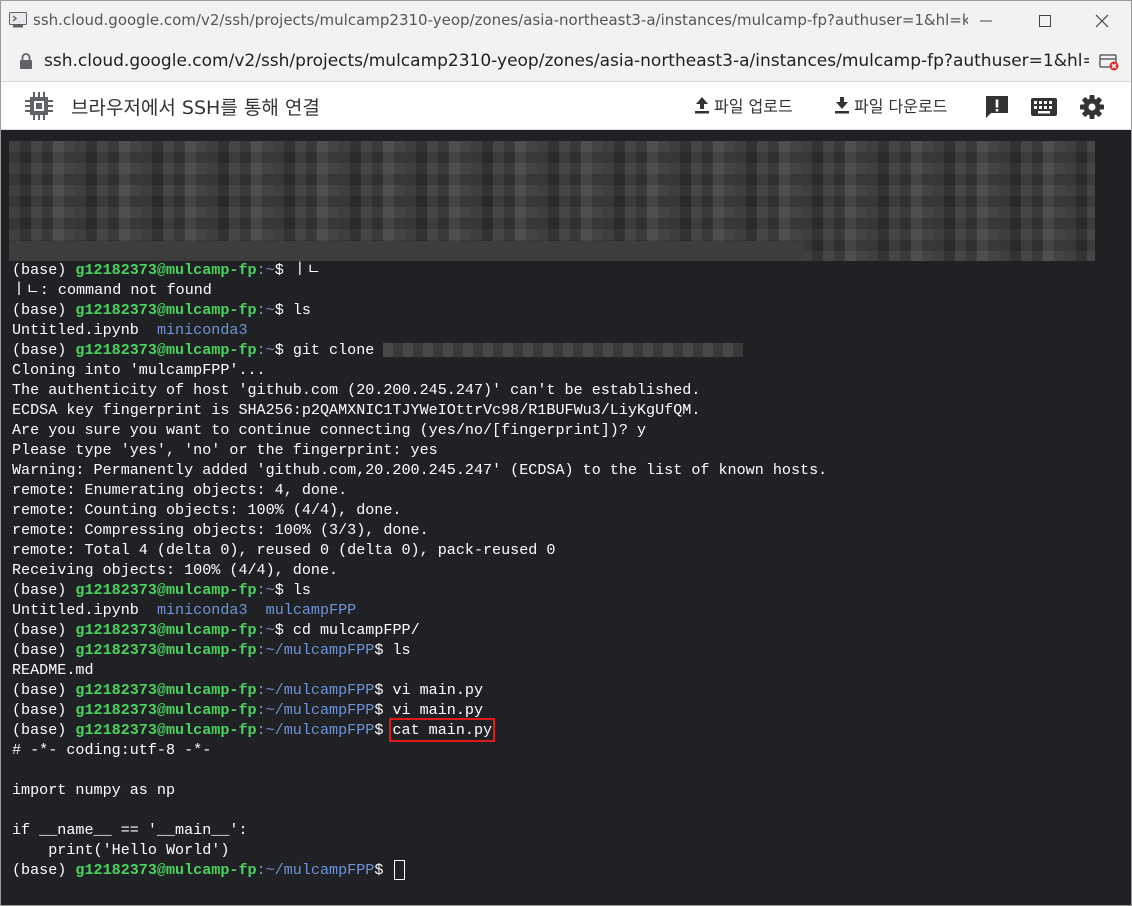 This screenshot has height=906, width=1132. What do you see at coordinates (195, 108) in the screenshot?
I see `page-title: 브라우저에서 SSH를 통해 연결` at bounding box center [195, 108].